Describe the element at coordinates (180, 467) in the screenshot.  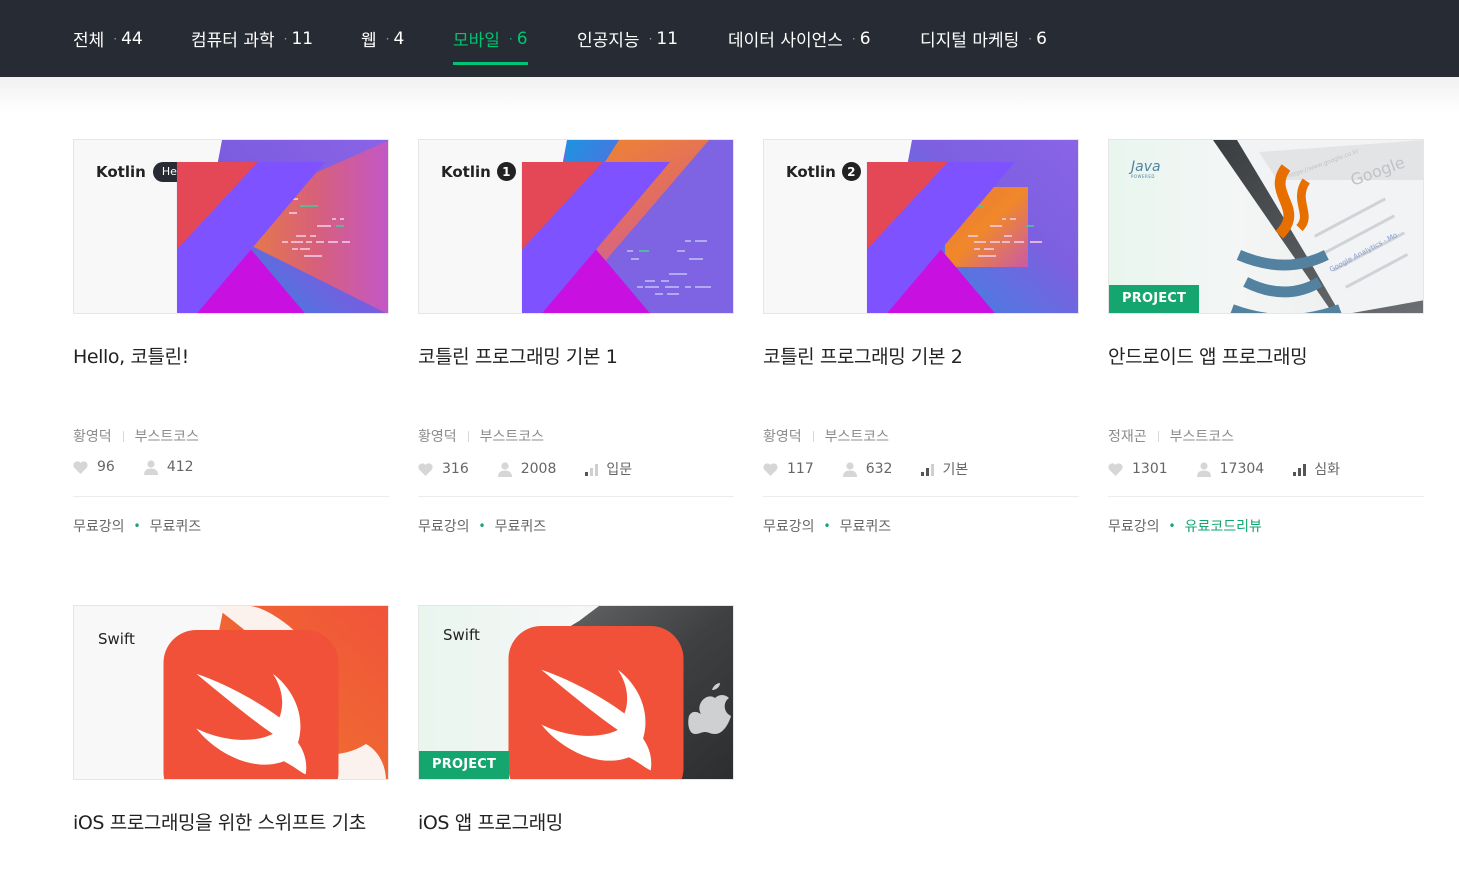
I see `student-count: 412` at that location.